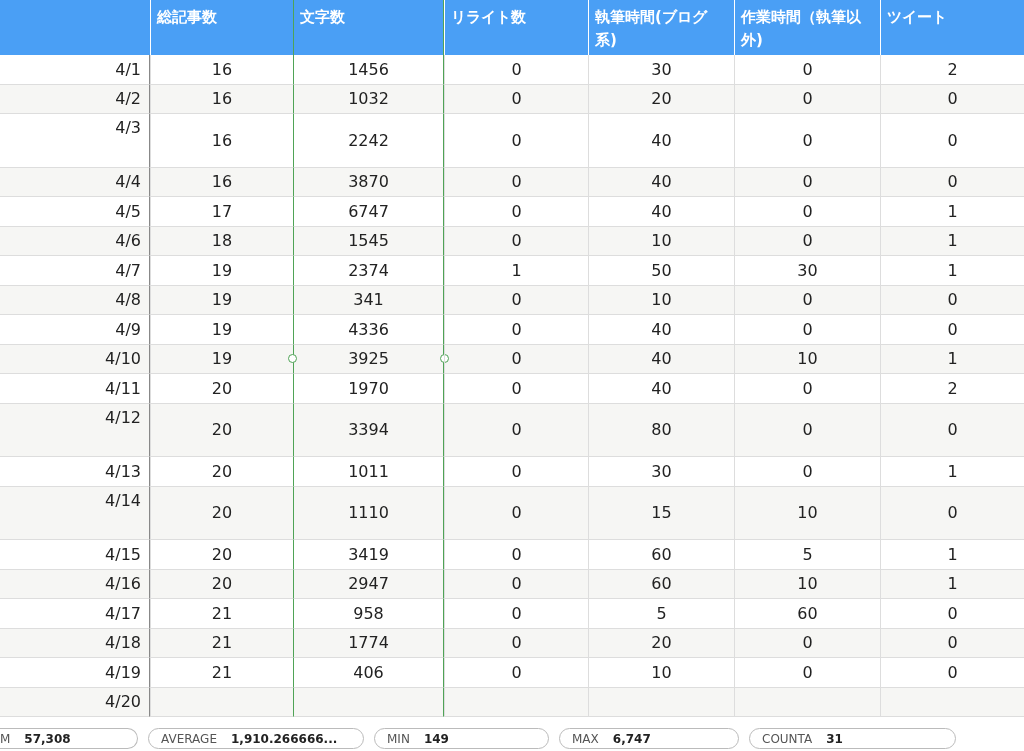  What do you see at coordinates (952, 27) in the screenshot?
I see `column-header: ツイート` at bounding box center [952, 27].